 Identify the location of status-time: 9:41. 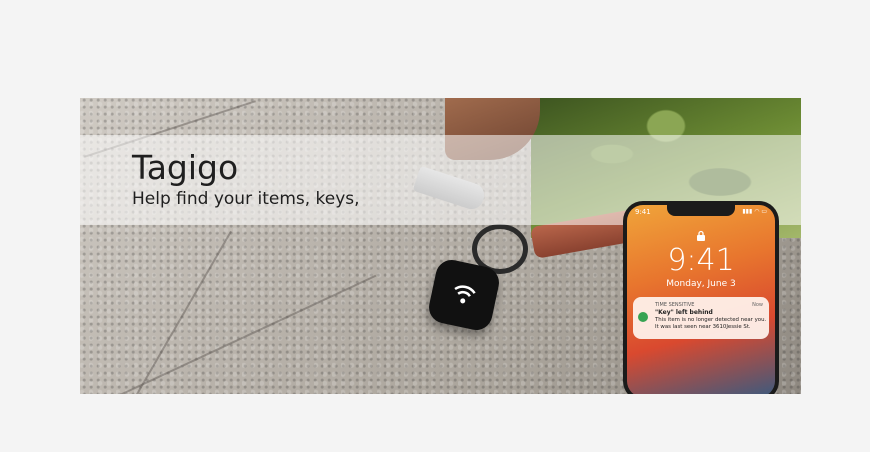
(643, 212).